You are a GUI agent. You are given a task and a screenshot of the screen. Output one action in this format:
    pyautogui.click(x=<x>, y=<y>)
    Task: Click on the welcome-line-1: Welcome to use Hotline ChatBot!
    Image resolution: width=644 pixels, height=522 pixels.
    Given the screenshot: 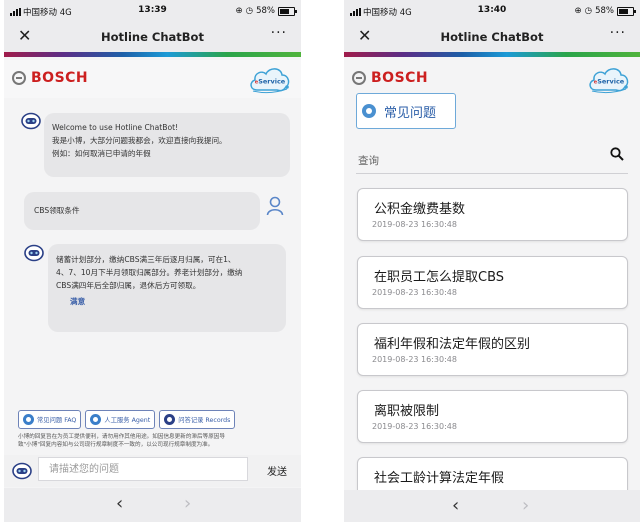 What is the action you would take?
    pyautogui.click(x=115, y=127)
    